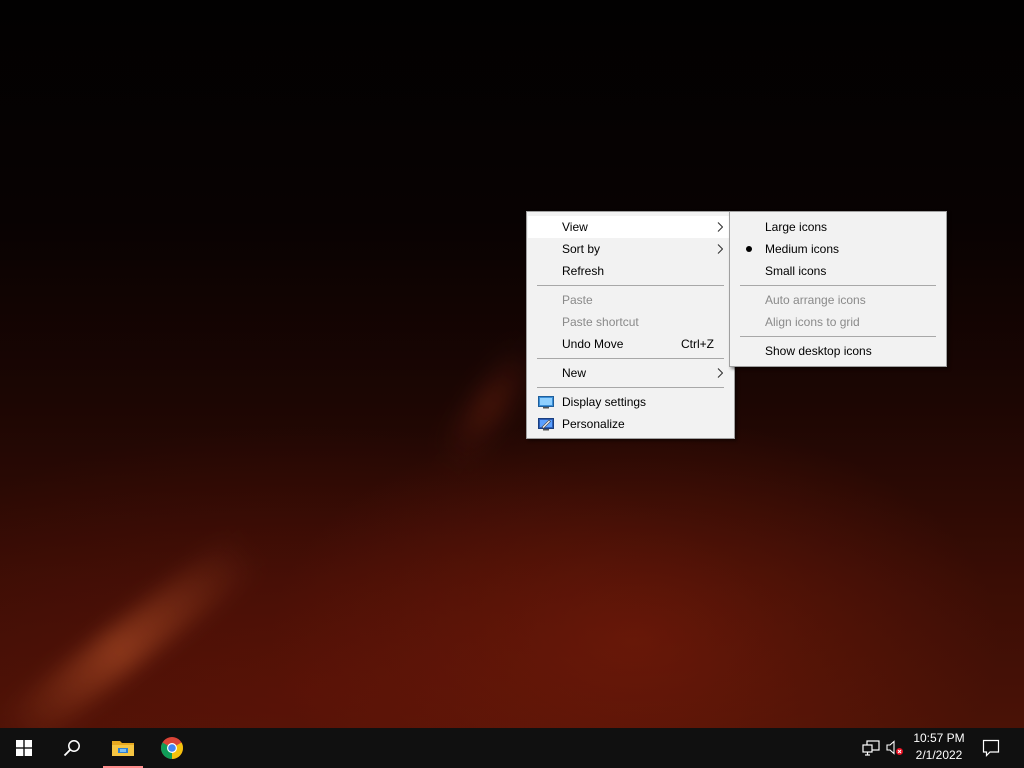  I want to click on personalize-icon, so click(546, 424).